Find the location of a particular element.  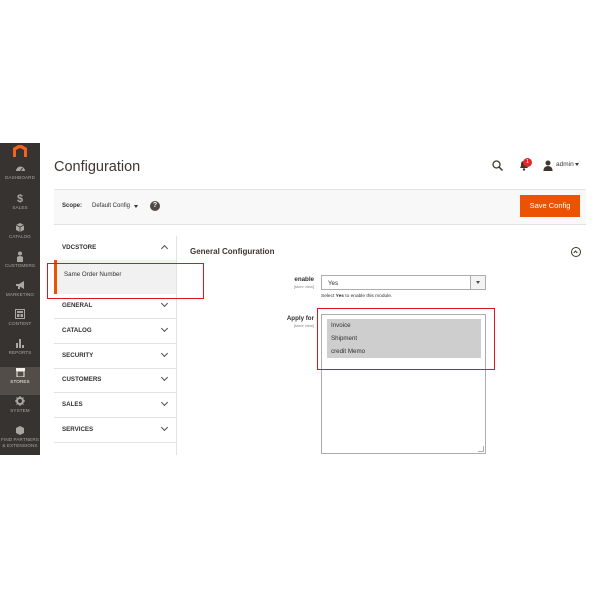

section-title: General Configuration is located at coordinates (232, 251).